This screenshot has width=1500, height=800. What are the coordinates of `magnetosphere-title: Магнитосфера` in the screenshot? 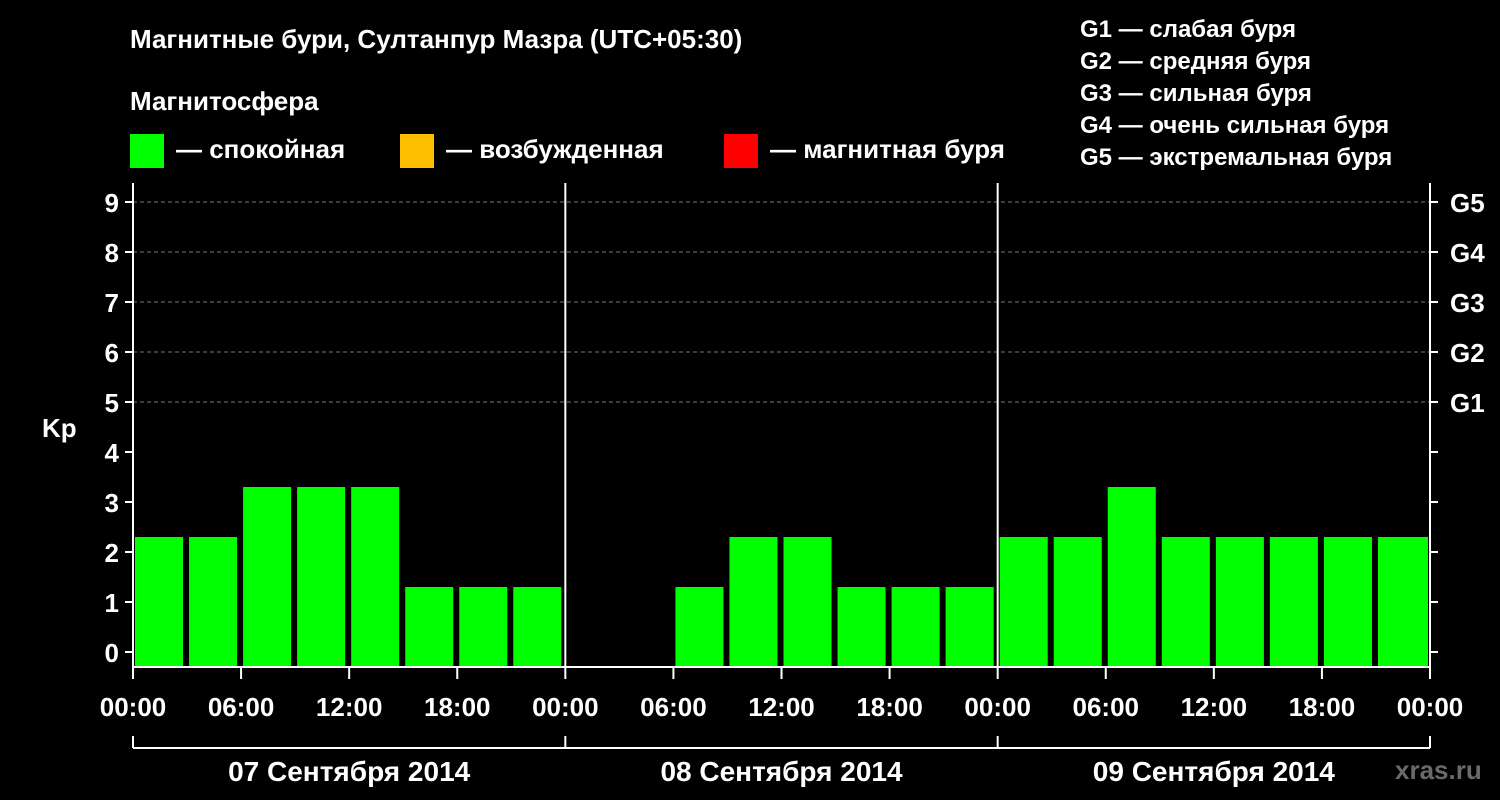 It's located at (224, 101).